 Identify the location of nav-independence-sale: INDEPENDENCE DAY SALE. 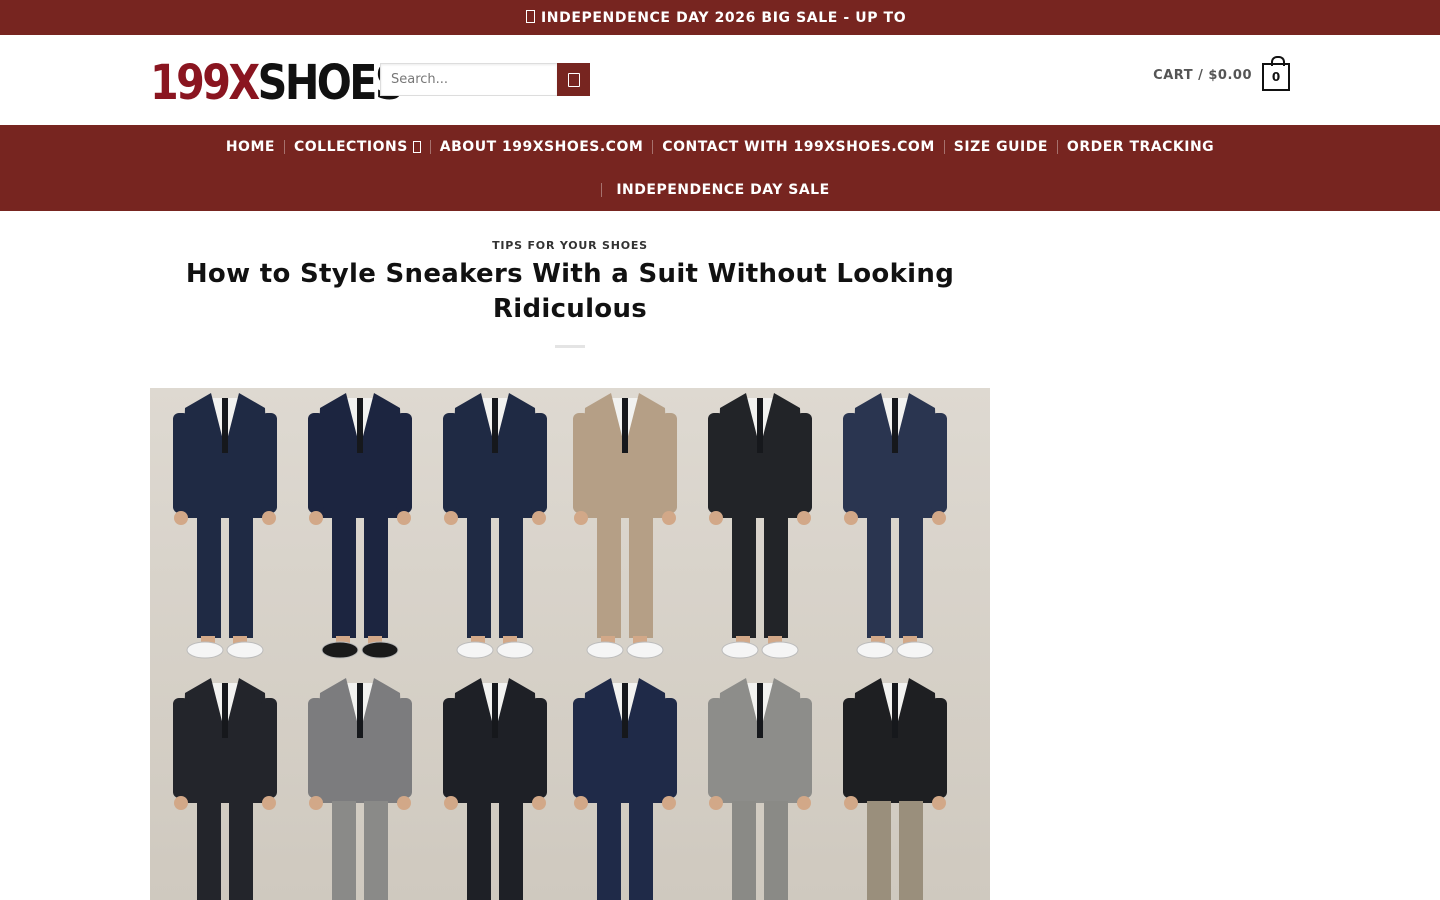
(720, 190).